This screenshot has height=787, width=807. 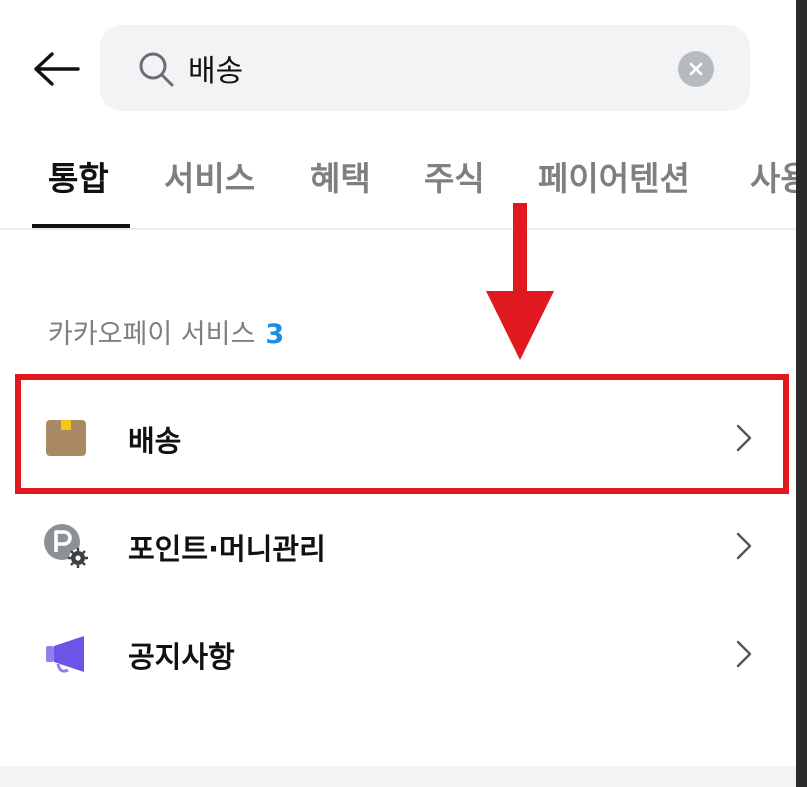 I want to click on close-icon, so click(x=696, y=69).